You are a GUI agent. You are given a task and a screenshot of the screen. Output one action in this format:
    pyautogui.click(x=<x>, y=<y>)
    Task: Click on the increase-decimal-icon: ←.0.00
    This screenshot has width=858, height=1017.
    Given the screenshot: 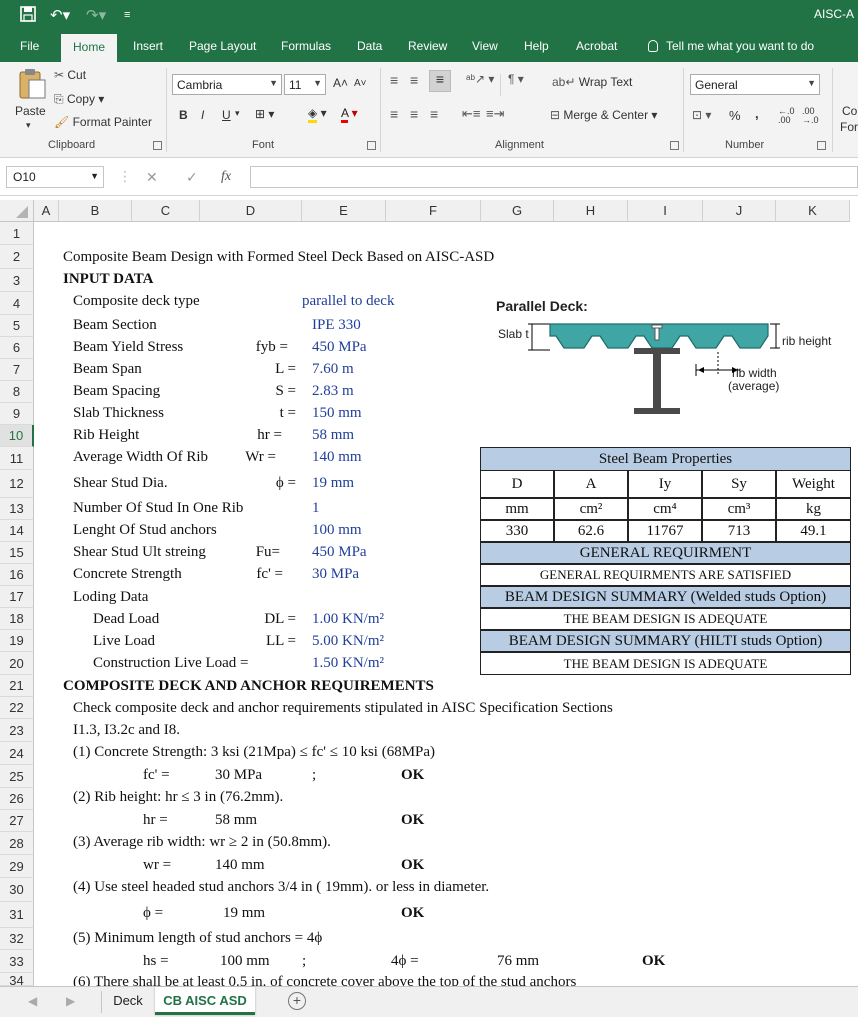 What is the action you would take?
    pyautogui.click(x=786, y=116)
    